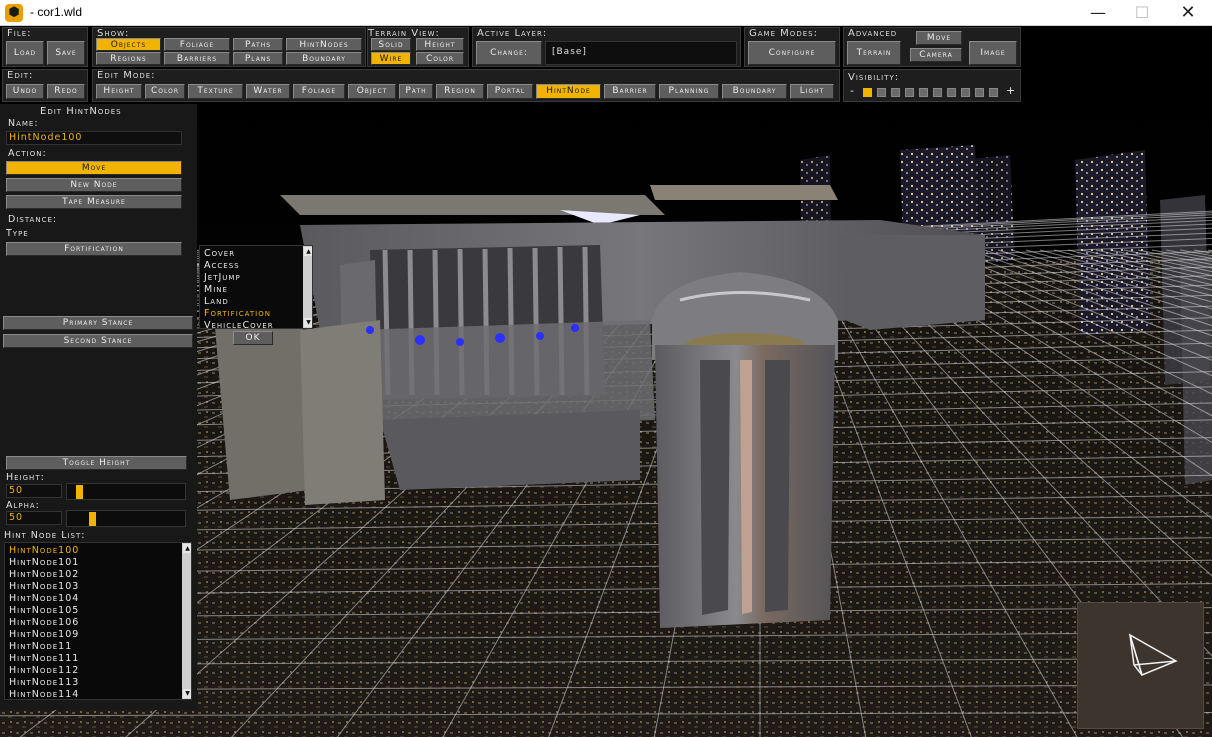 The height and width of the screenshot is (737, 1212). Describe the element at coordinates (92, 551) in the screenshot. I see `hint-node-list-item: HintNode100` at that location.